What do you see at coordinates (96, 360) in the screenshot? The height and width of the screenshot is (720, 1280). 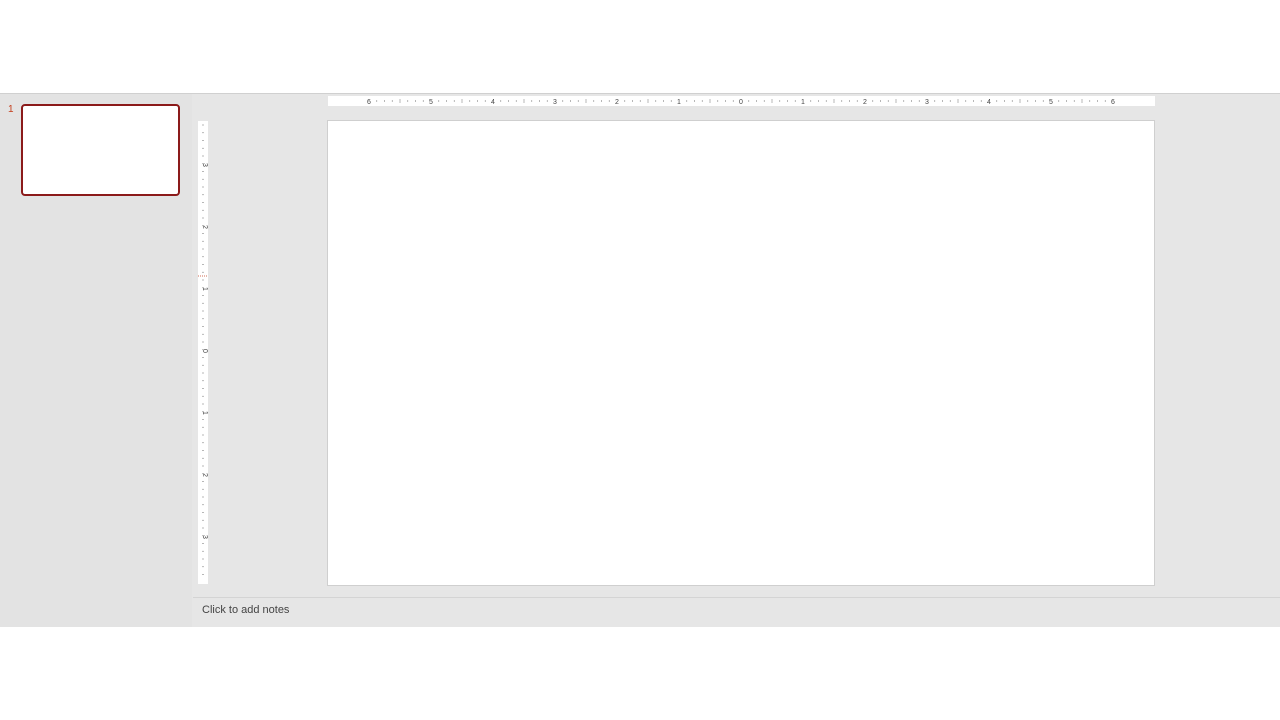 I see `slide-thumbnail-pane: 1` at bounding box center [96, 360].